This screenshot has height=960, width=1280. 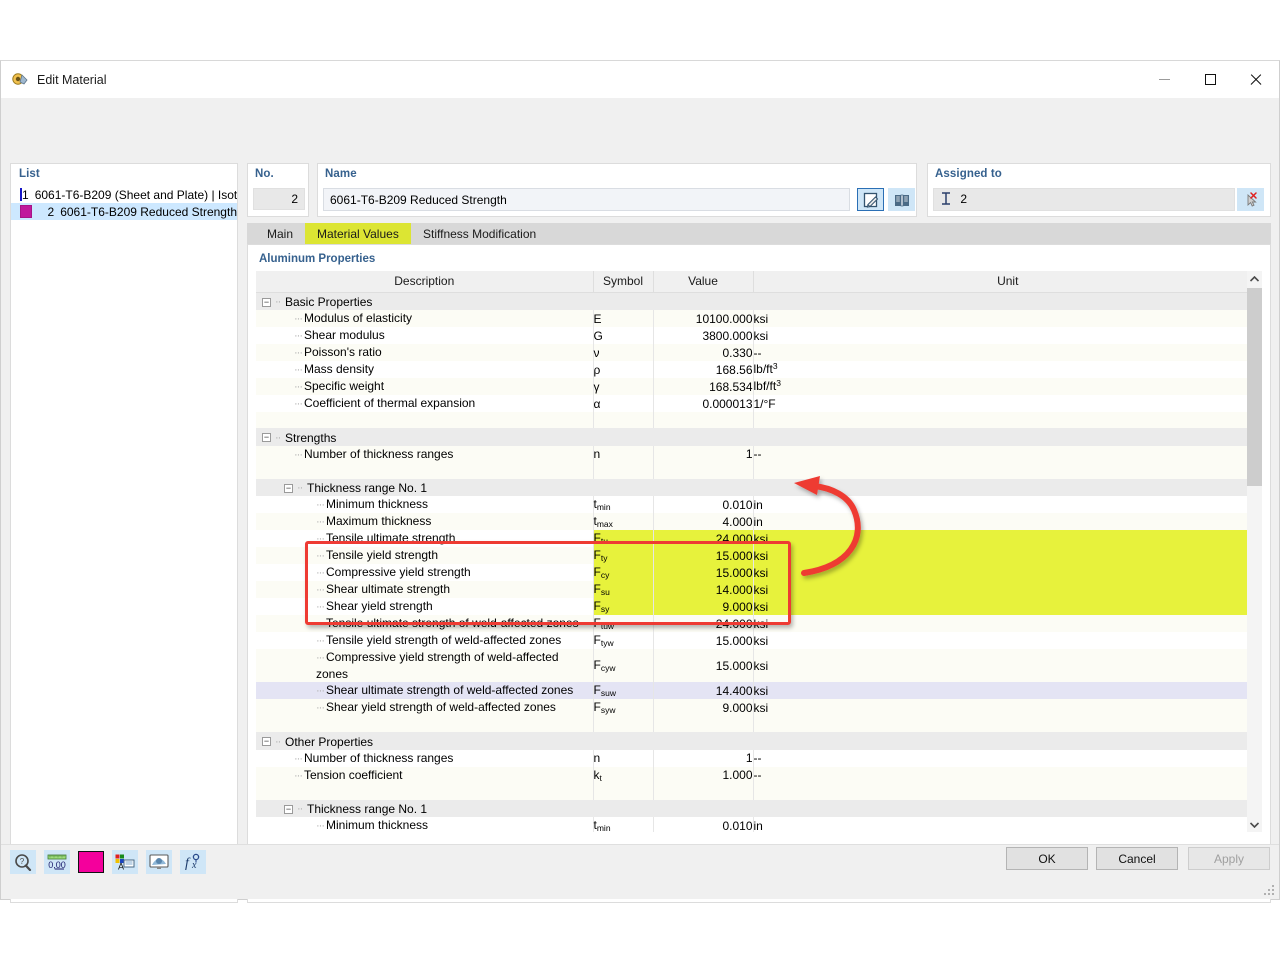 I want to click on property-unit: lbf/ft3, so click(x=1007, y=386).